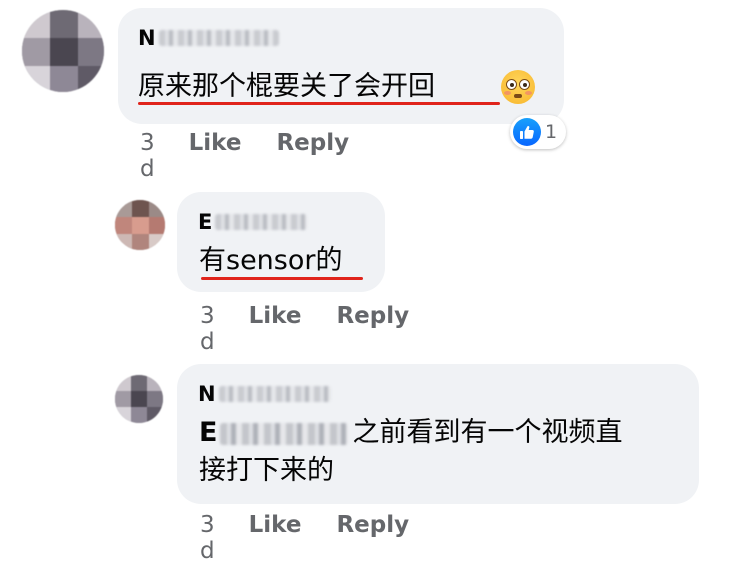 The image size is (749, 564). I want to click on like-icon, so click(527, 132).